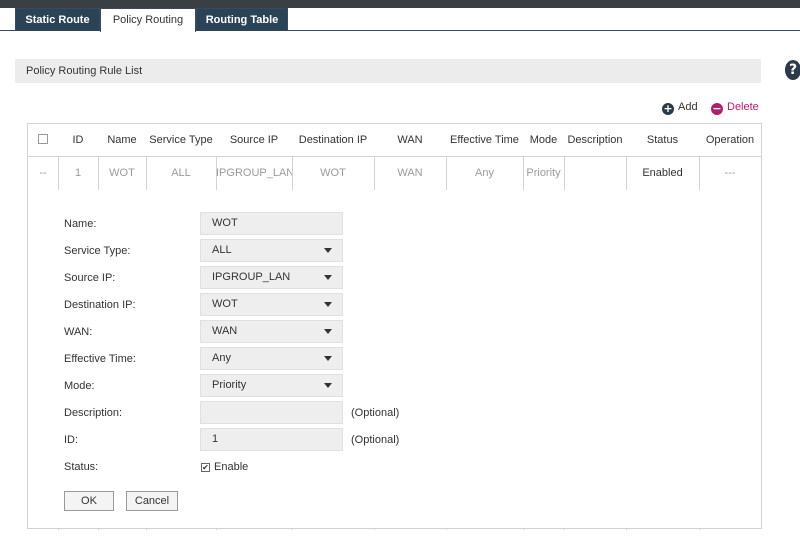  What do you see at coordinates (271, 250) in the screenshot?
I see `service-type-select: ALL` at bounding box center [271, 250].